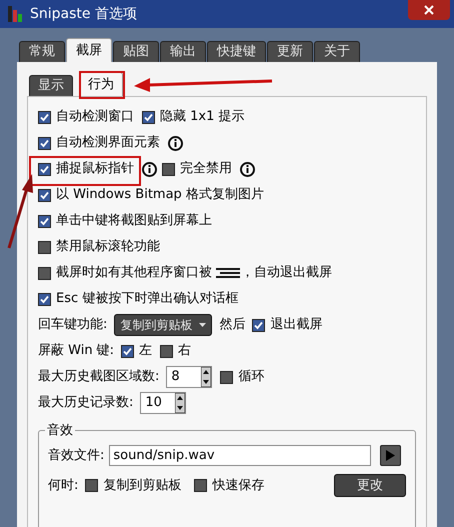 Image resolution: width=454 pixels, height=527 pixels. Describe the element at coordinates (160, 195) in the screenshot. I see `checkbox-label: 以 Windows Bitmap 格式复制图片` at that location.